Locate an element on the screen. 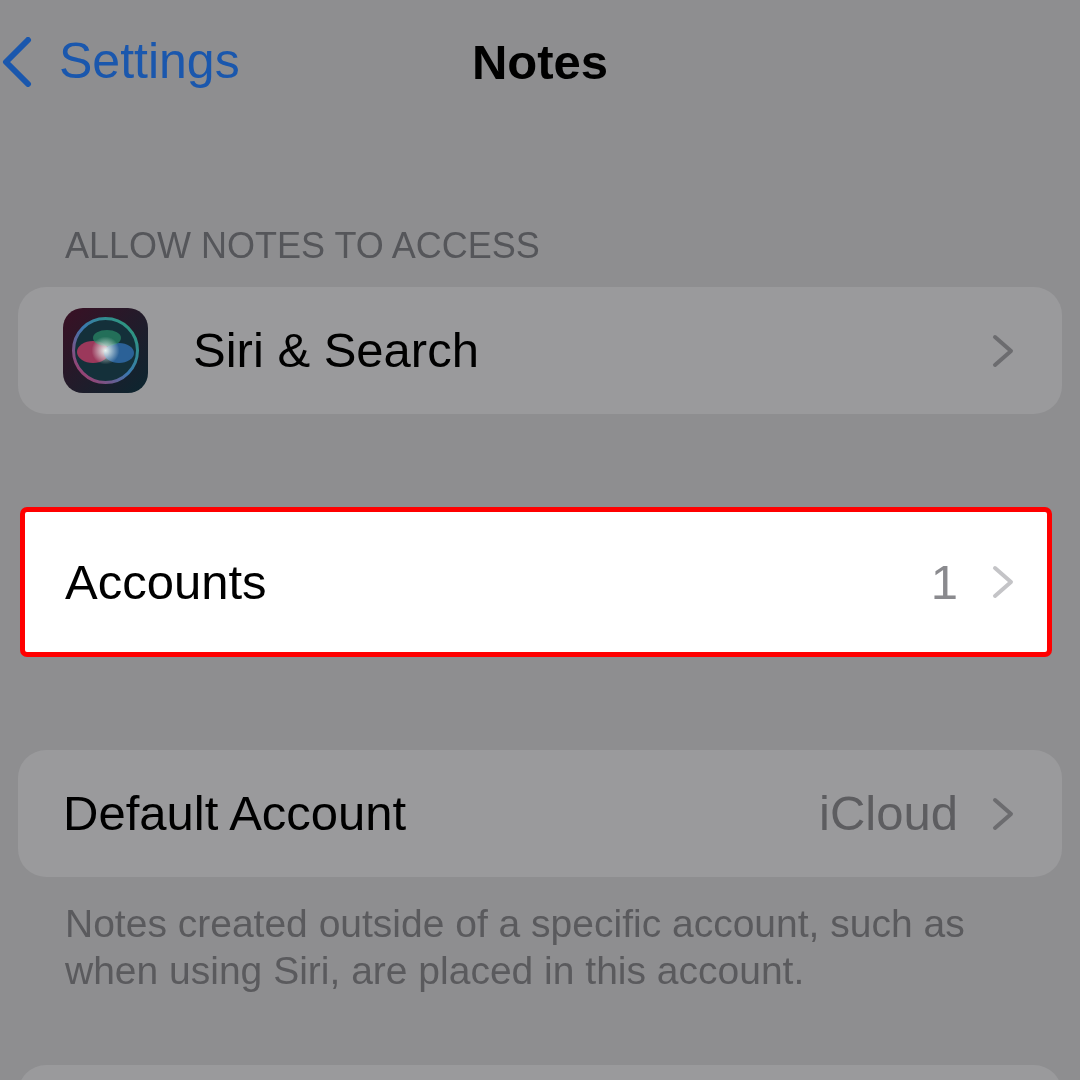 The width and height of the screenshot is (1080, 1080). back-chevron-icon is located at coordinates (17, 62).